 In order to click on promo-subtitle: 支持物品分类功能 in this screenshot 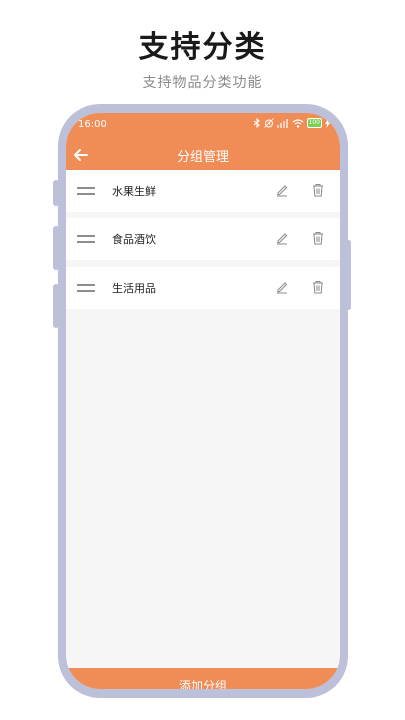, I will do `click(202, 83)`.